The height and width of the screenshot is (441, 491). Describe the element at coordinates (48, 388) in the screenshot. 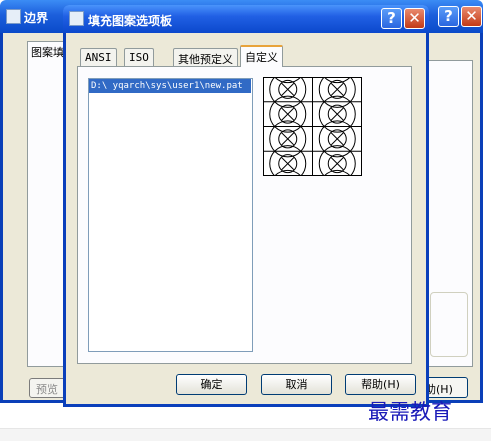

I see `preview-button: 预览` at that location.